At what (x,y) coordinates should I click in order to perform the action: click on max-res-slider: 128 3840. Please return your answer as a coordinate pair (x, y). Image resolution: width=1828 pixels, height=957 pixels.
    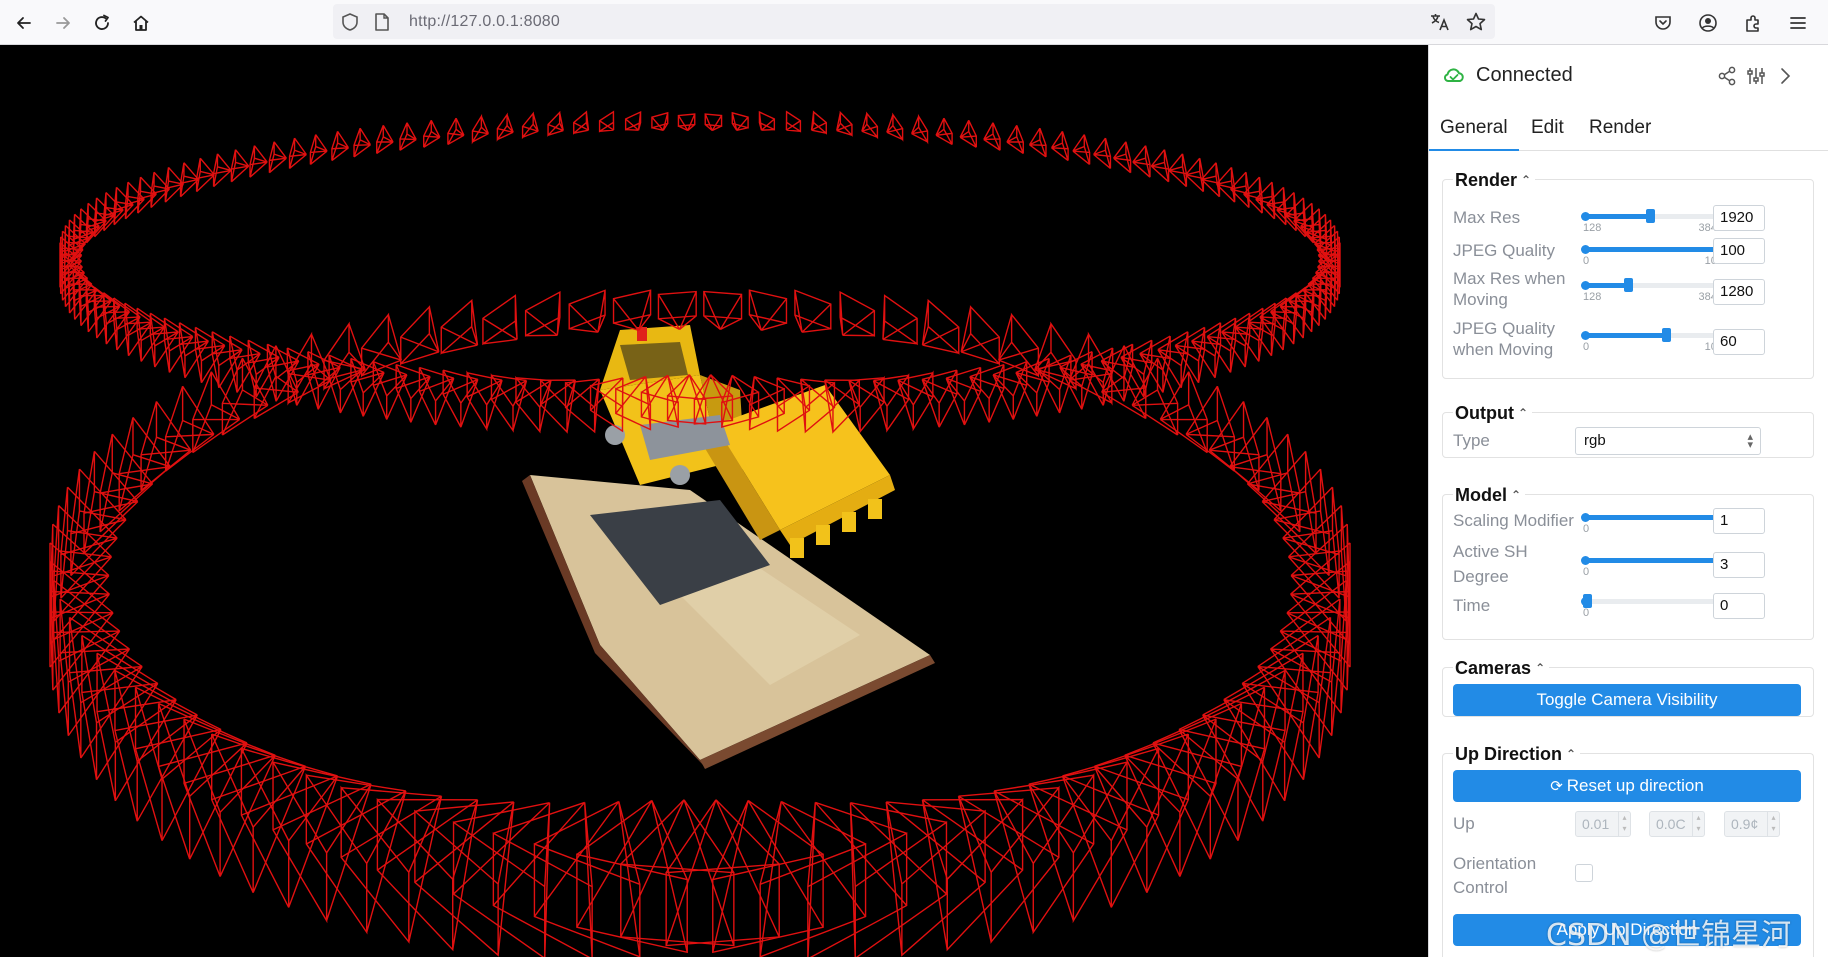
    Looking at the image, I should click on (1652, 220).